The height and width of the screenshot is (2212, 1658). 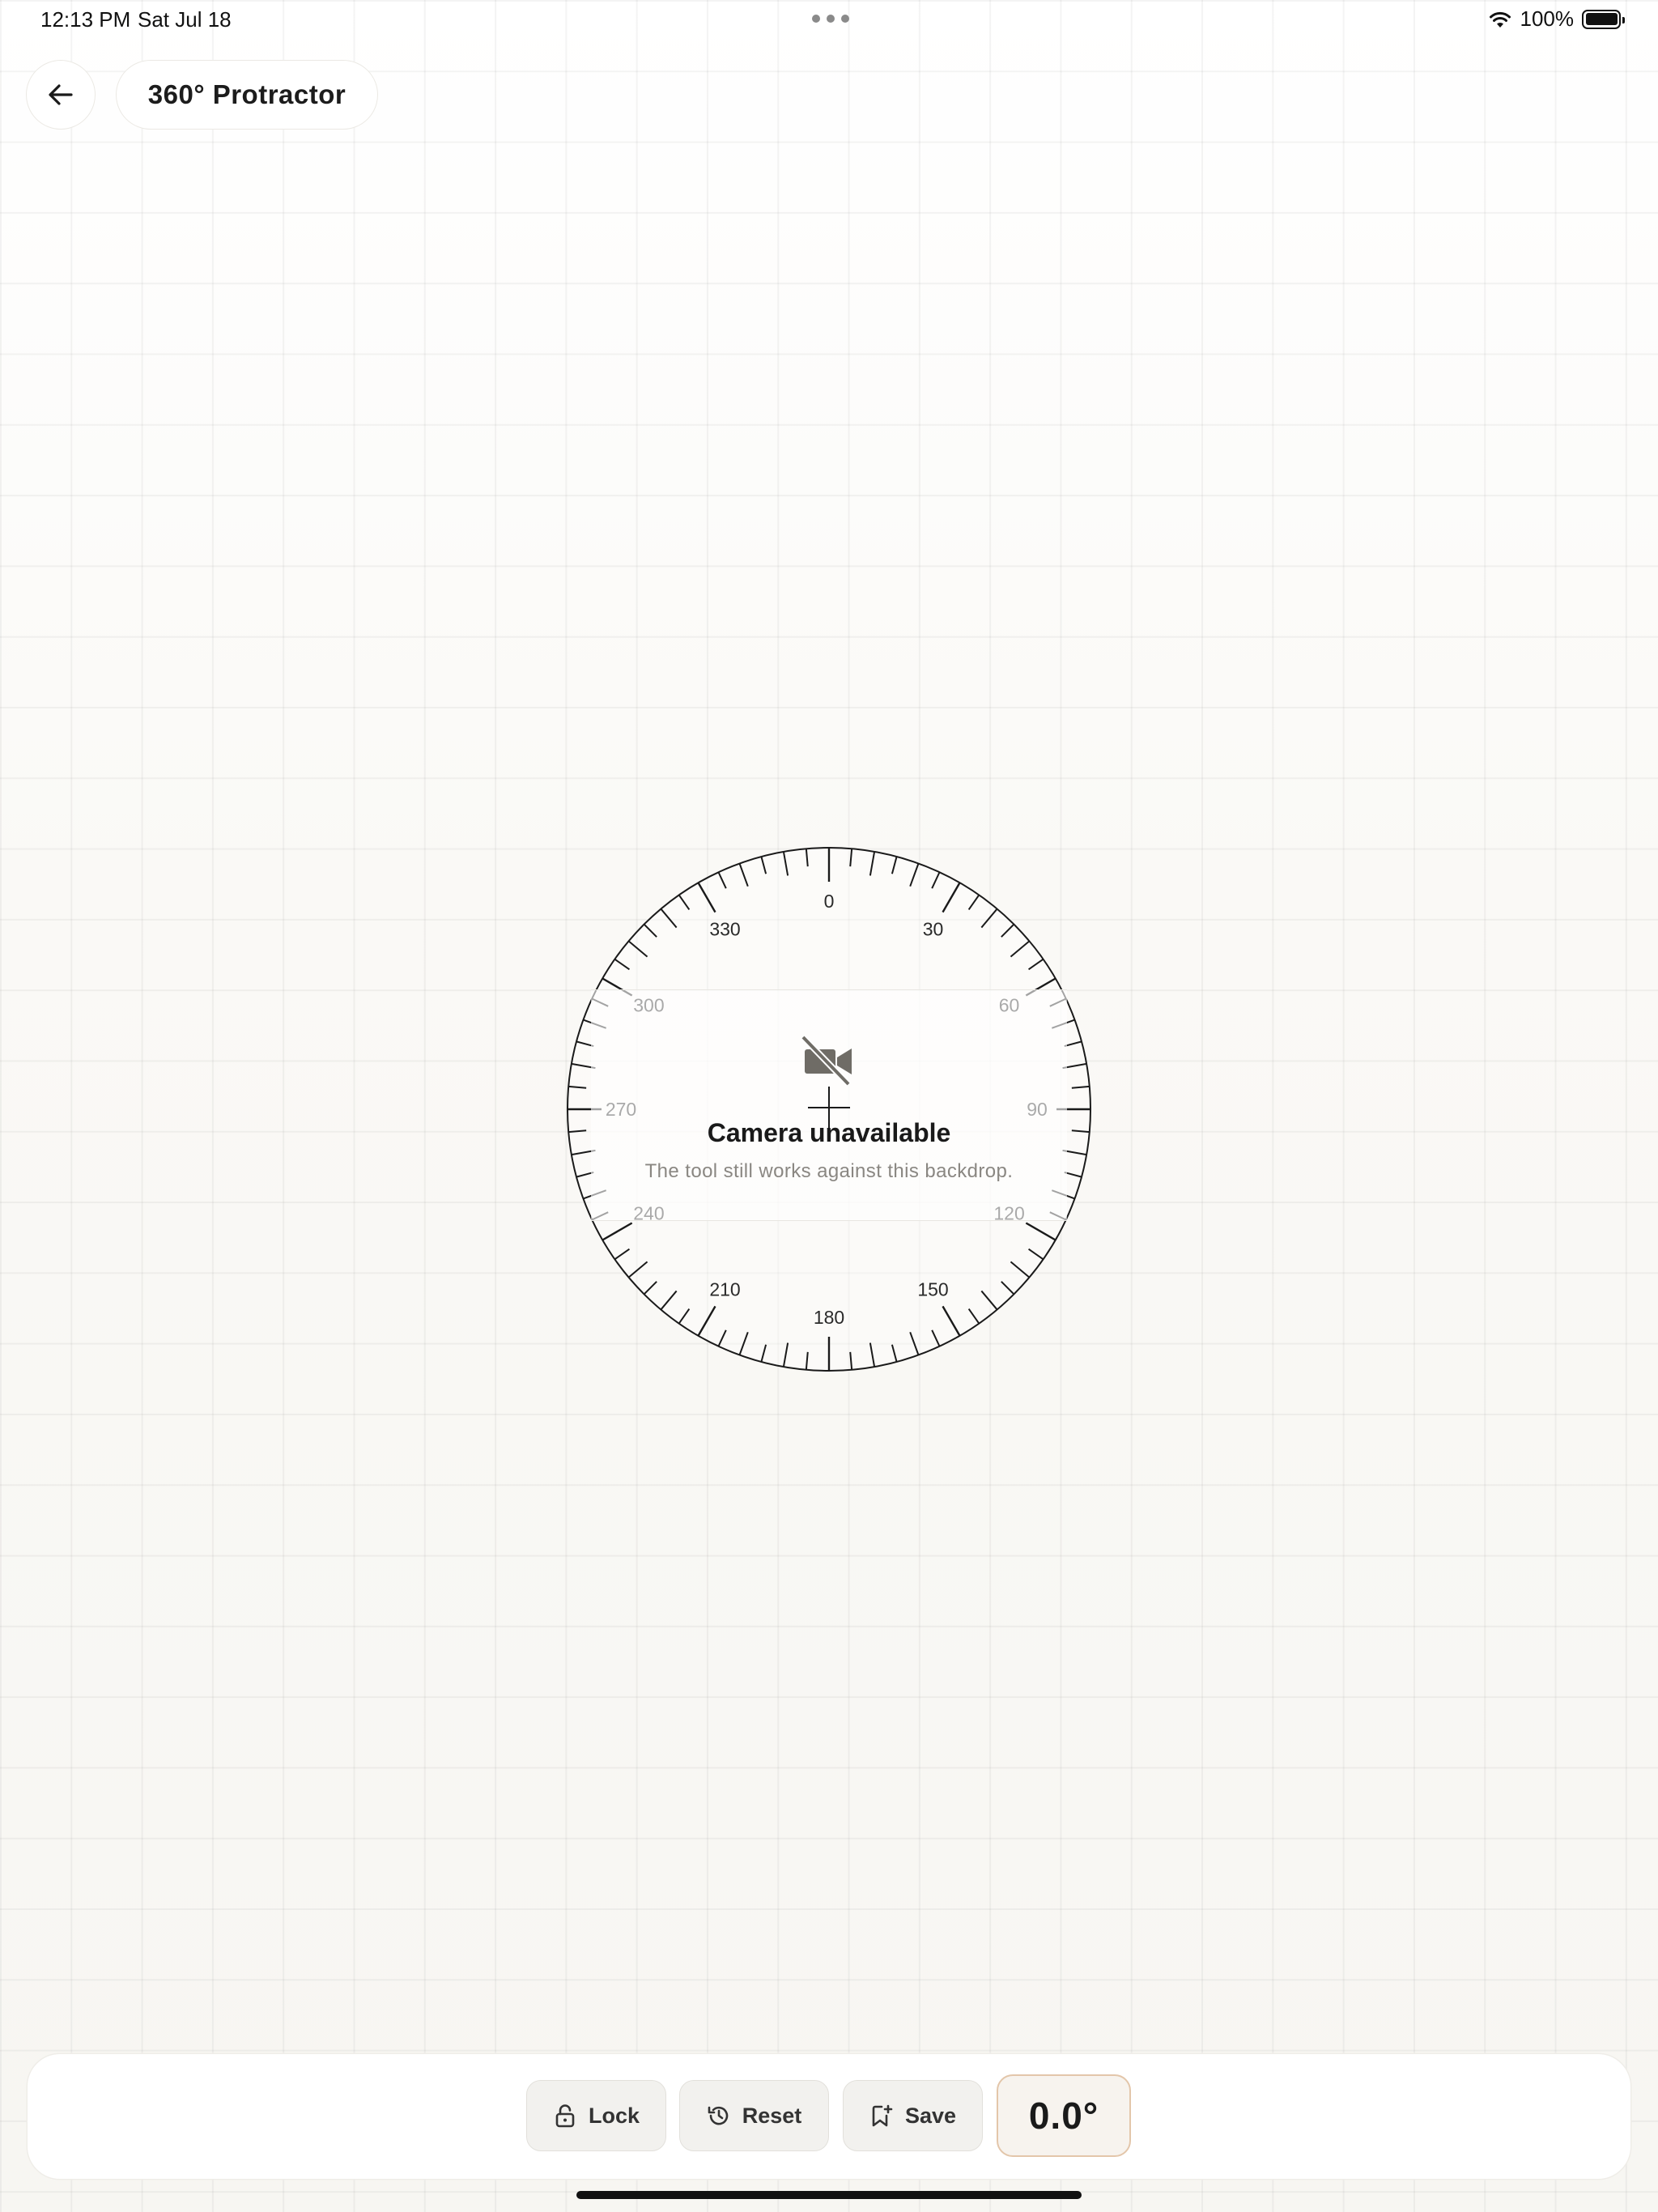 I want to click on video-off-icon, so click(x=826, y=1061).